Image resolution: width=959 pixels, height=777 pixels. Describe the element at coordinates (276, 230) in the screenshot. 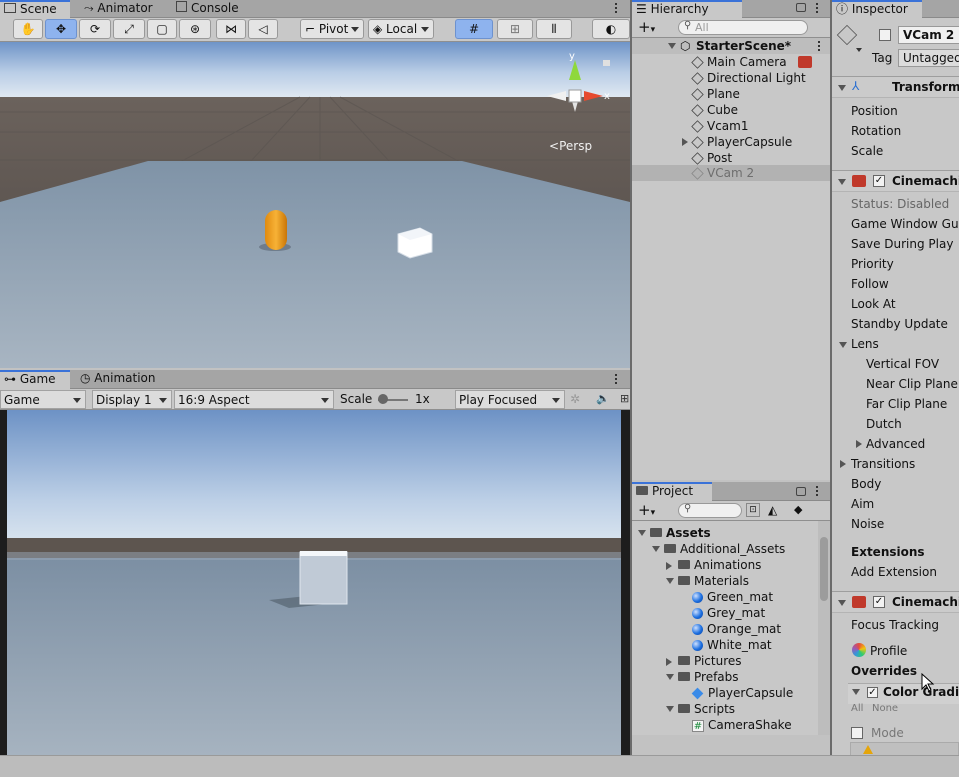

I see `player-capsule` at that location.